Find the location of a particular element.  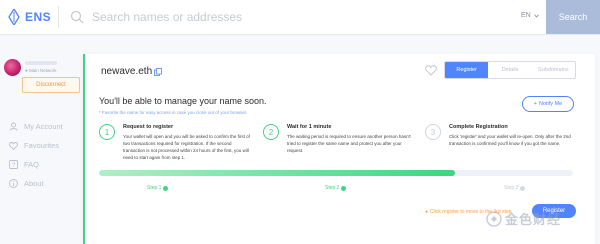

progress-fill is located at coordinates (277, 173).